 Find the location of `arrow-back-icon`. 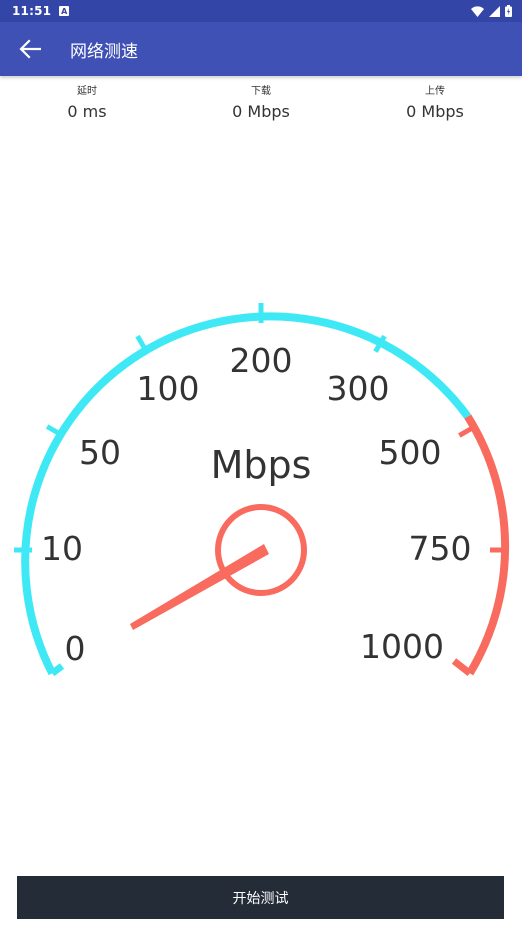

arrow-back-icon is located at coordinates (30, 49).